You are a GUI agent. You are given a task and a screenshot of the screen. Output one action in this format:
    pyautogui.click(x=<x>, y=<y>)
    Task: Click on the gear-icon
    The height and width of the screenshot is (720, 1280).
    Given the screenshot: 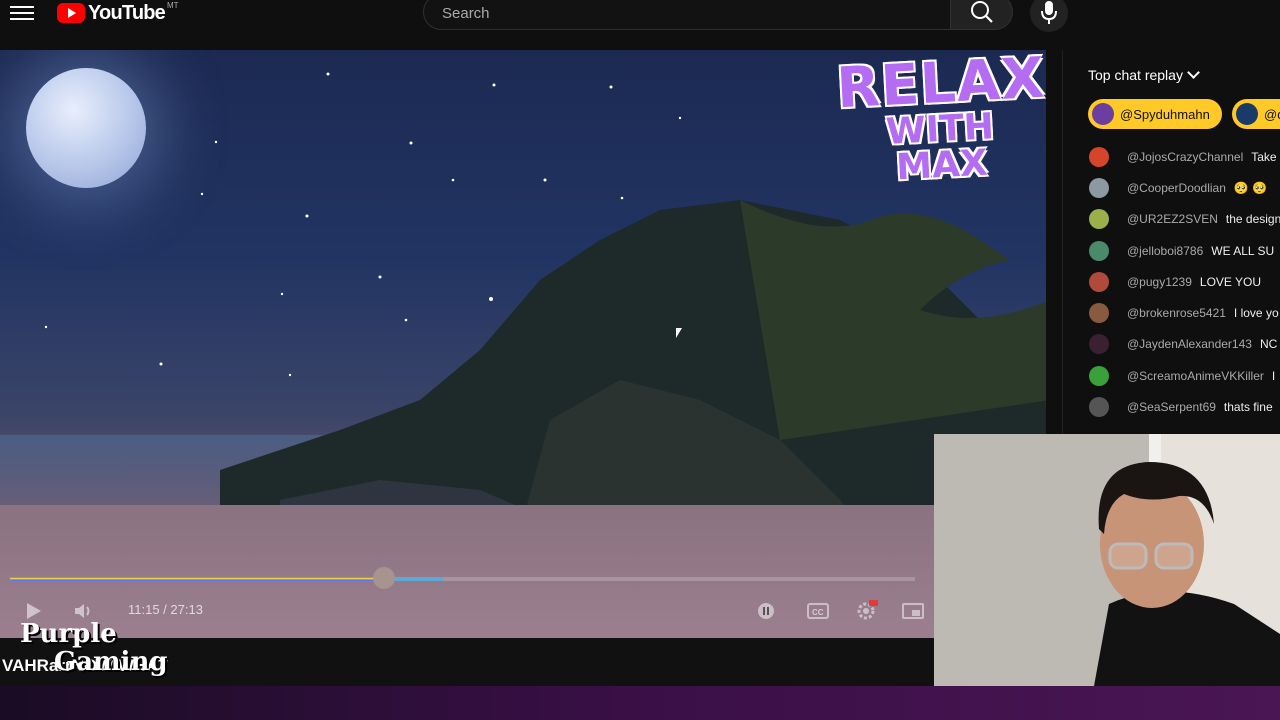 What is the action you would take?
    pyautogui.click(x=867, y=610)
    